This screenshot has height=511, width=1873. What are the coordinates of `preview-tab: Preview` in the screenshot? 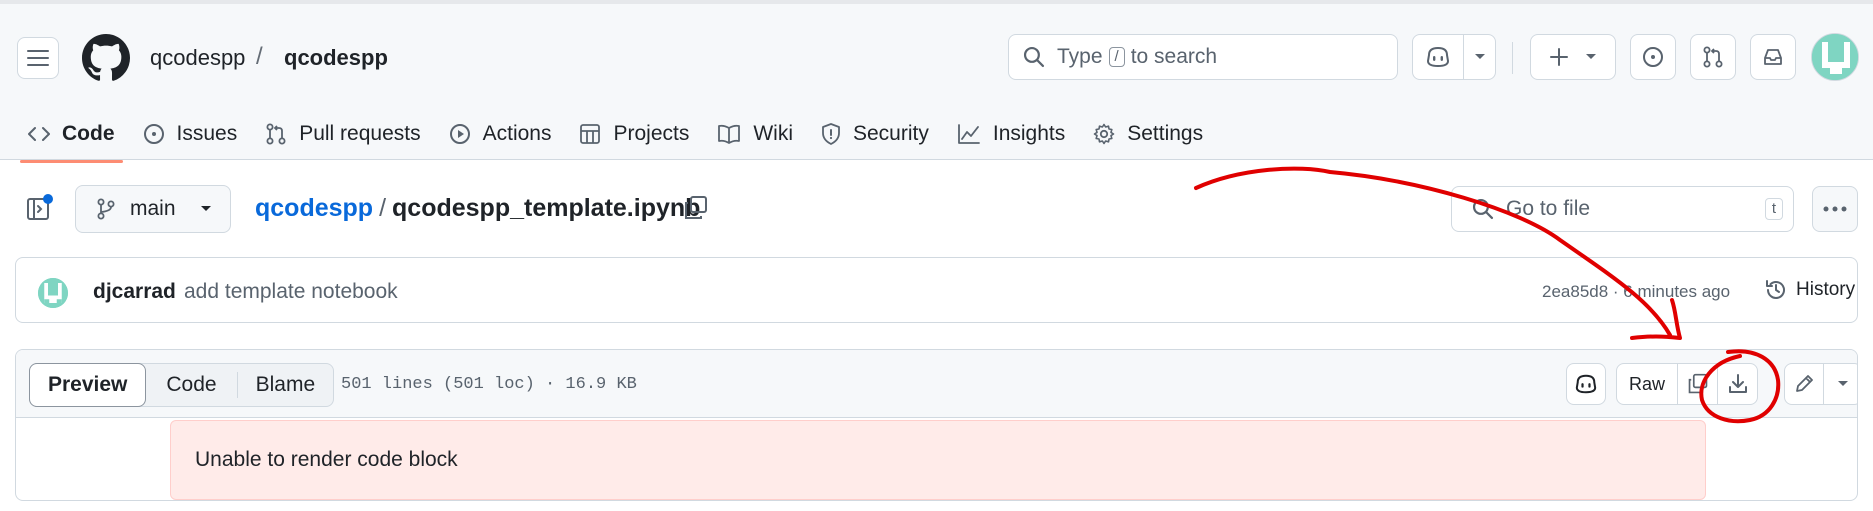 It's located at (88, 385).